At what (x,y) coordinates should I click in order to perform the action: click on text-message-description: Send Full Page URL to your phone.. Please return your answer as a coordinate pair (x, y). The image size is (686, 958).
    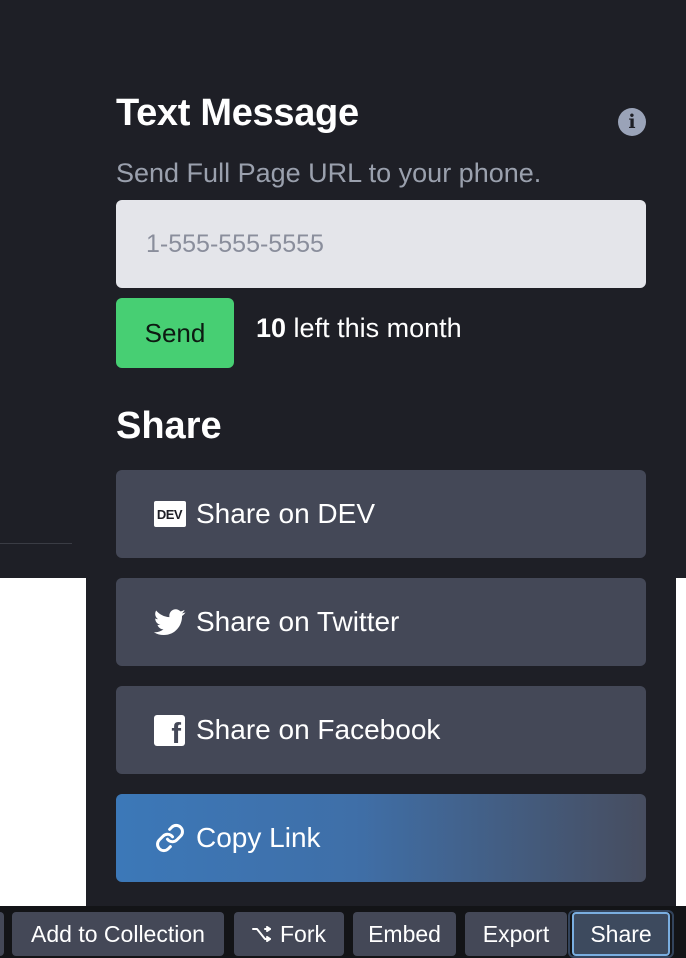
    Looking at the image, I should click on (329, 173).